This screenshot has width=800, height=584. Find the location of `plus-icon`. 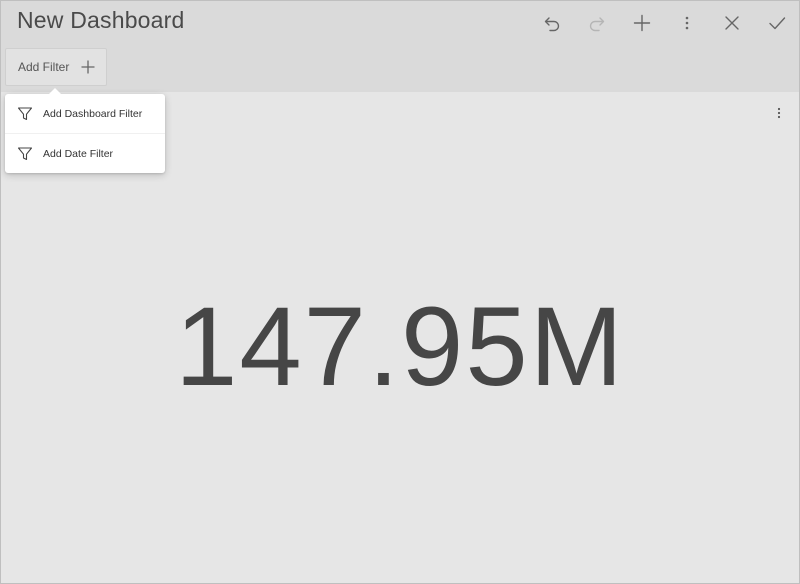

plus-icon is located at coordinates (88, 67).